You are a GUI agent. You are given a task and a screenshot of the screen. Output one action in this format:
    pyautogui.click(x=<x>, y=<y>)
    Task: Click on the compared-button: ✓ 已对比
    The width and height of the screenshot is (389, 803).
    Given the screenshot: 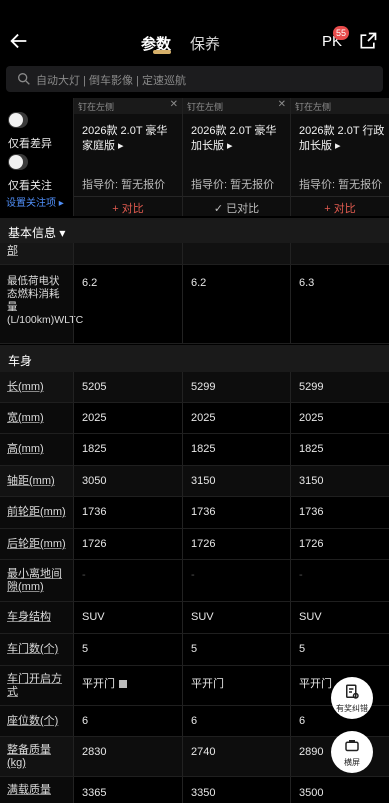 What is the action you would take?
    pyautogui.click(x=236, y=208)
    